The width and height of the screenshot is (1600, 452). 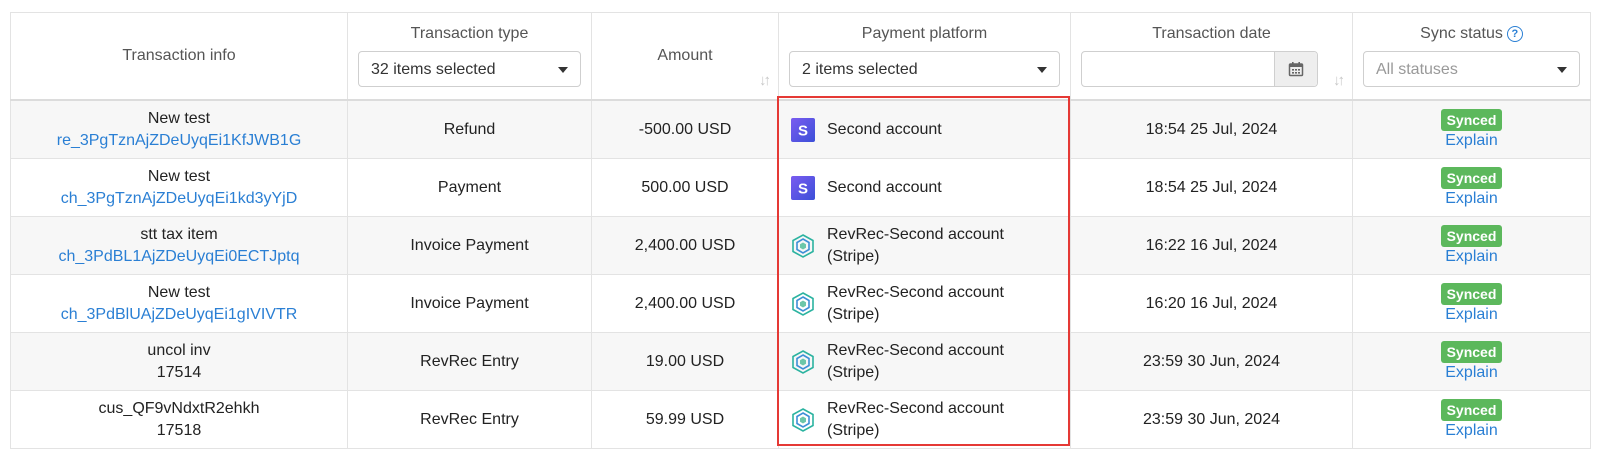 What do you see at coordinates (469, 33) in the screenshot?
I see `col-transaction-type-label: Transaction type` at bounding box center [469, 33].